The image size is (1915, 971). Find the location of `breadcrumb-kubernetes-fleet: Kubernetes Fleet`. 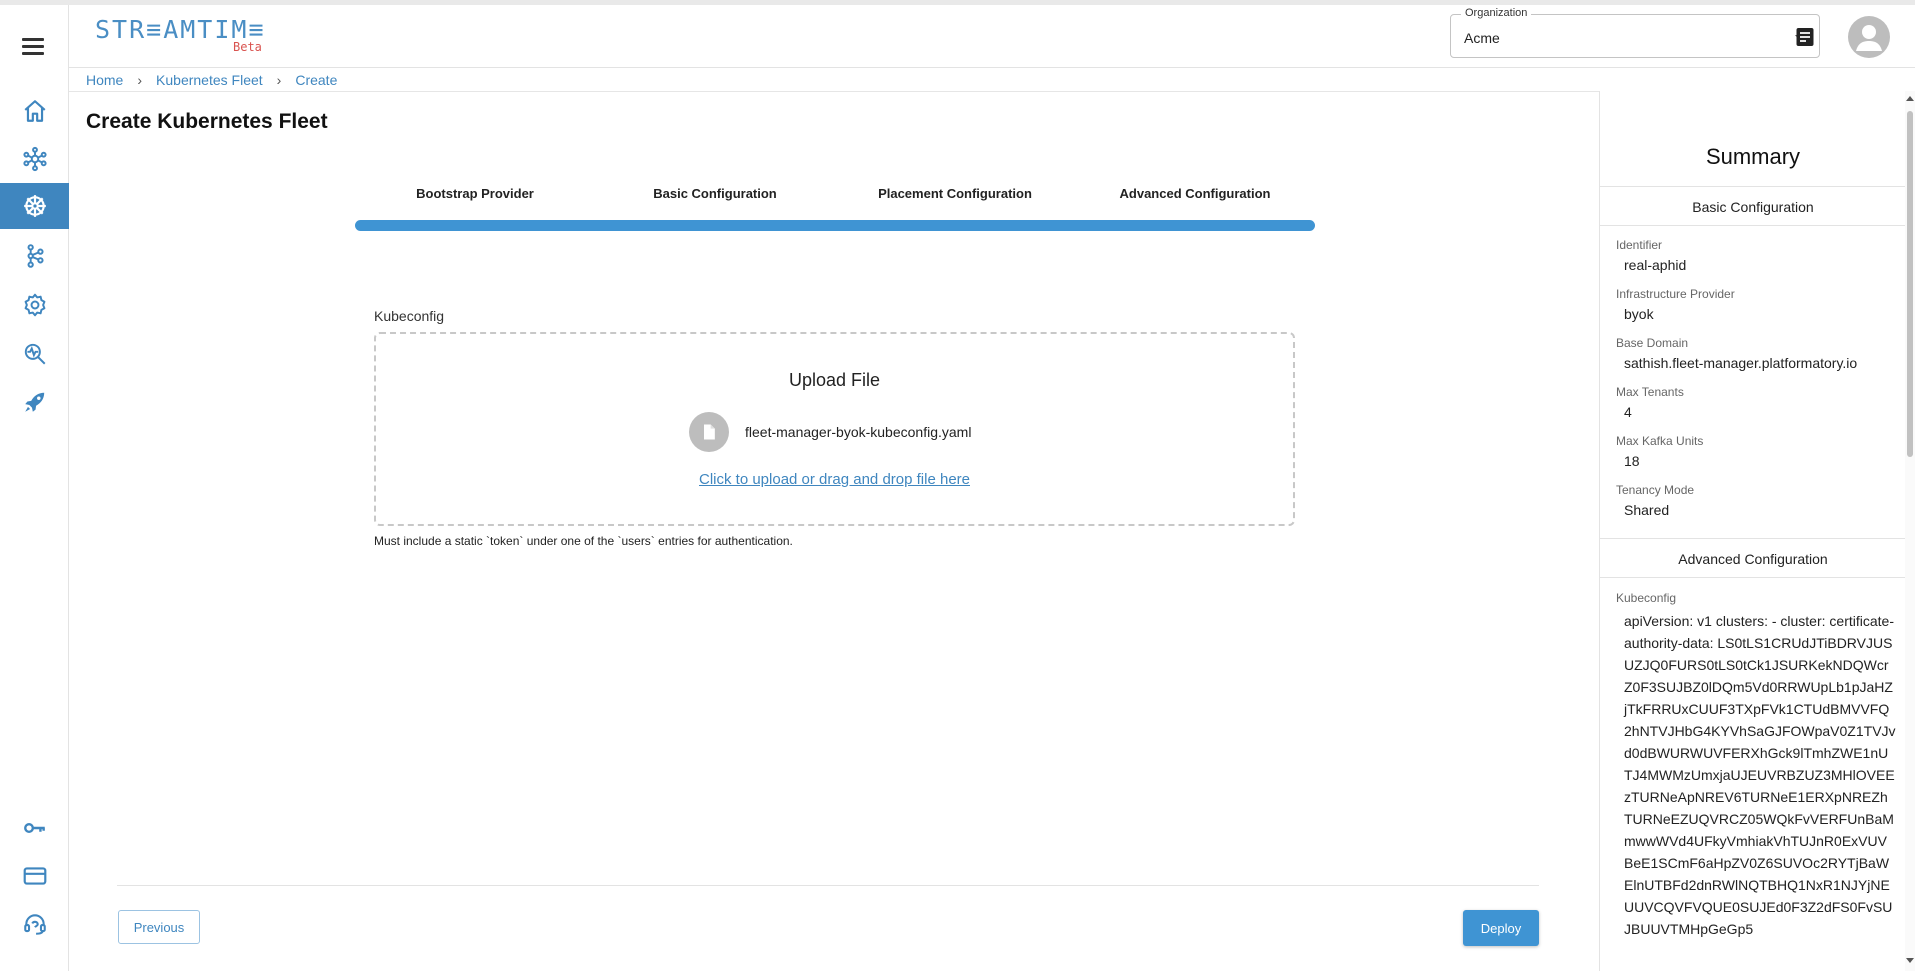

breadcrumb-kubernetes-fleet: Kubernetes Fleet is located at coordinates (209, 80).